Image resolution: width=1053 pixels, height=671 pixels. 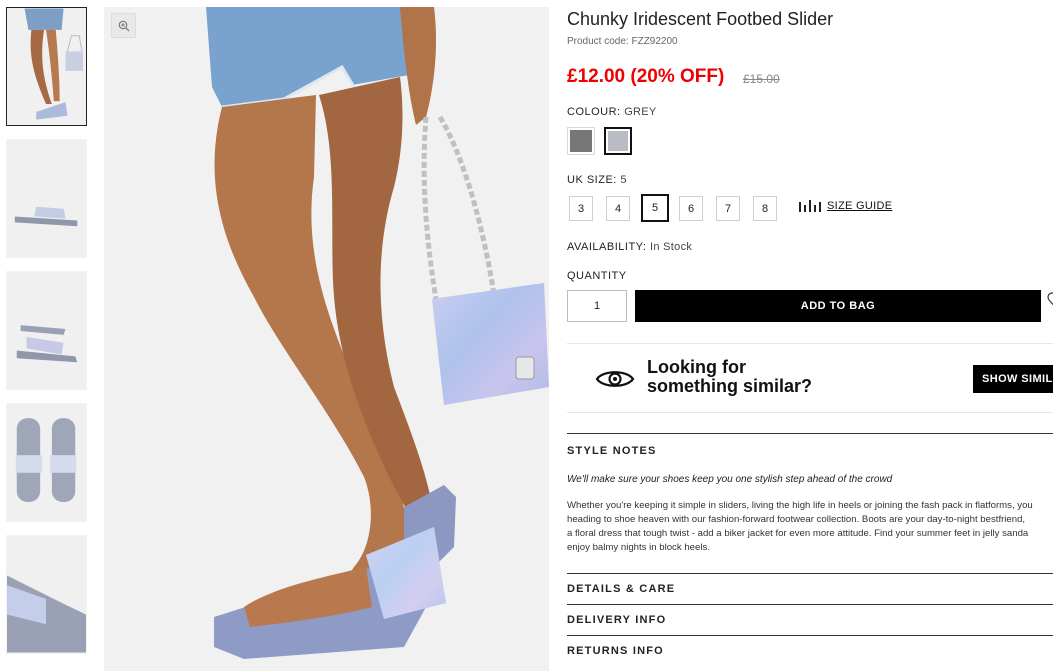 I want to click on zoom-in-icon, so click(x=123, y=25).